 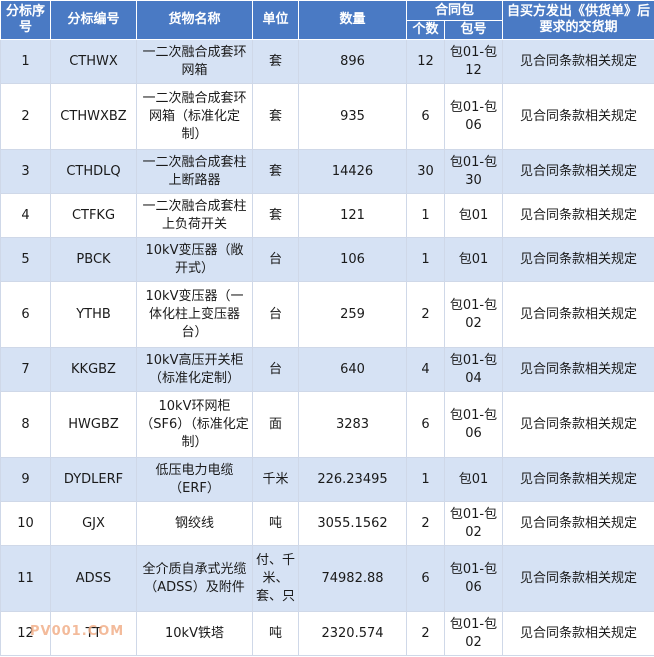 What do you see at coordinates (352, 259) in the screenshot?
I see `cell-qty: 106` at bounding box center [352, 259].